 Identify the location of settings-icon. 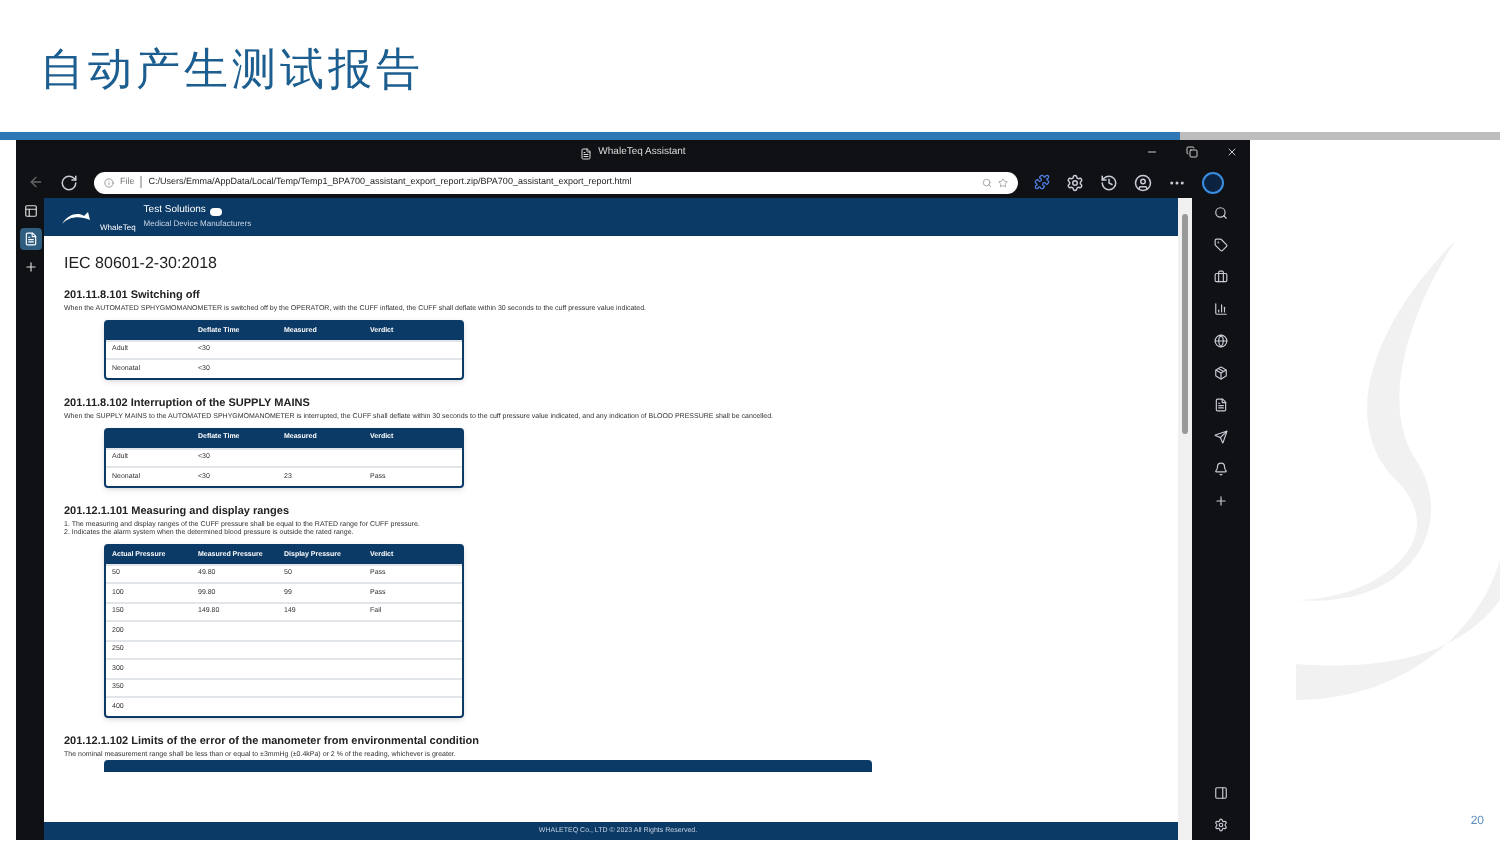
(1221, 825).